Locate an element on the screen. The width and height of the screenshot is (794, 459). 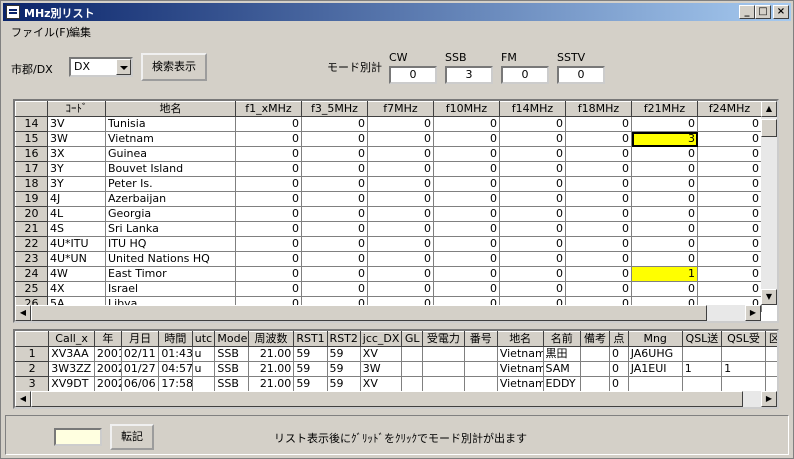
freq-grid-header: f3_5MHz is located at coordinates (334, 109).